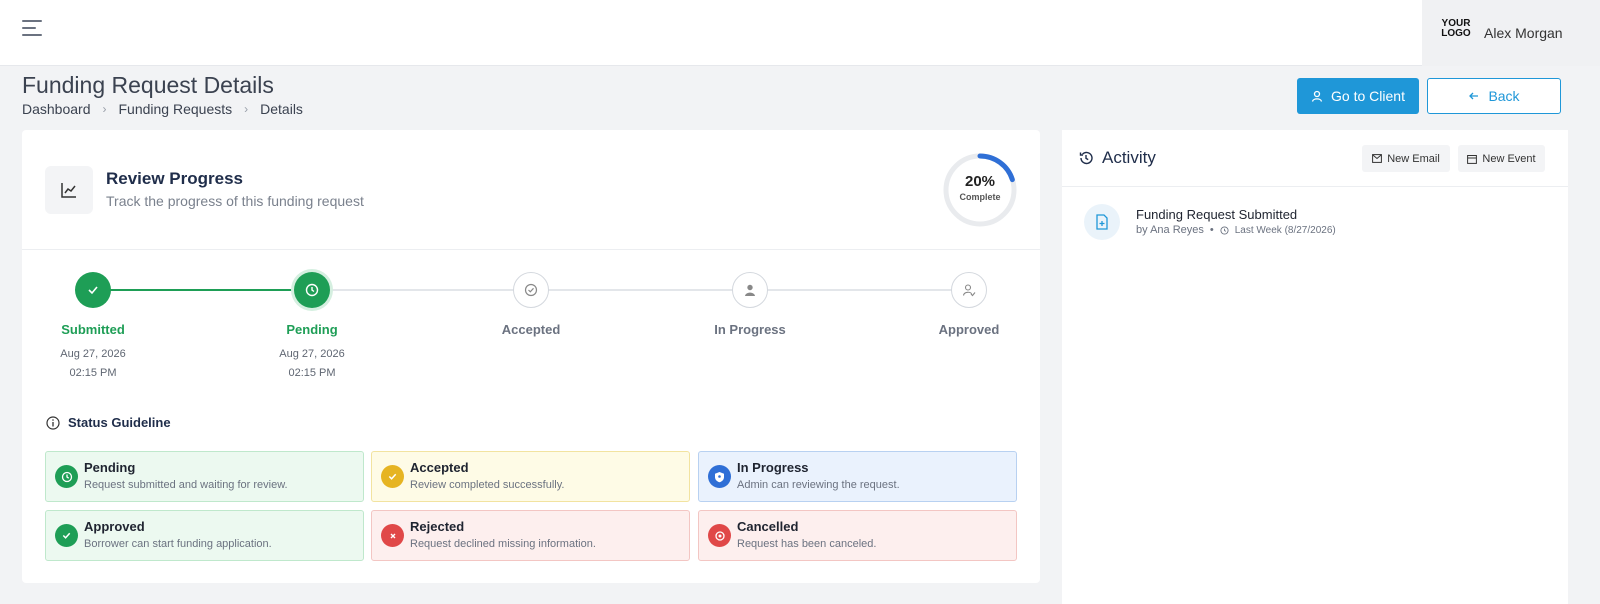 The height and width of the screenshot is (604, 1600). I want to click on hamburger-menu-icon, so click(36, 32).